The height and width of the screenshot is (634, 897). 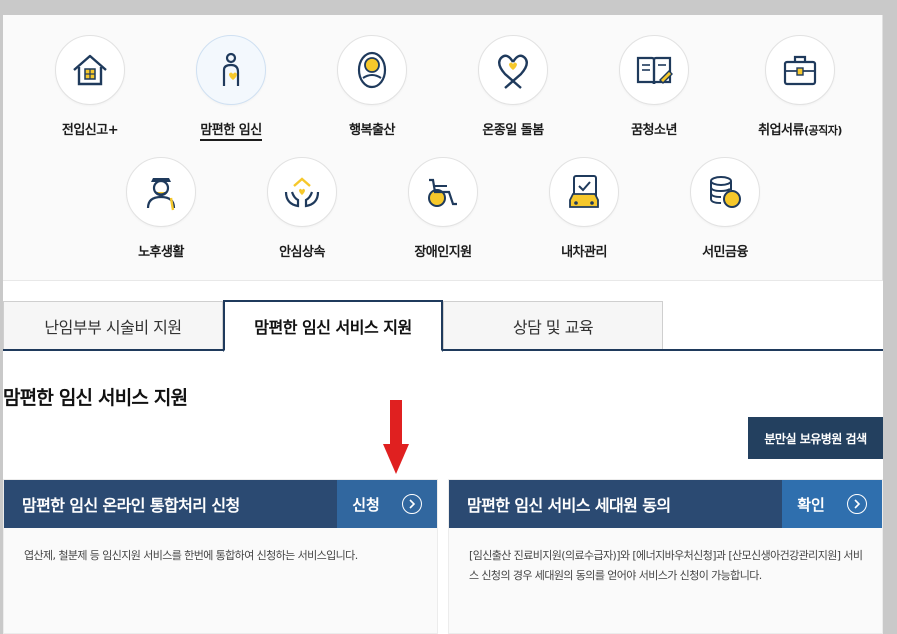 I want to click on tab-bar: 난임부부 시술비 지원 맘편한 임신 서비스 지원 상담 및 교육, so click(x=443, y=326).